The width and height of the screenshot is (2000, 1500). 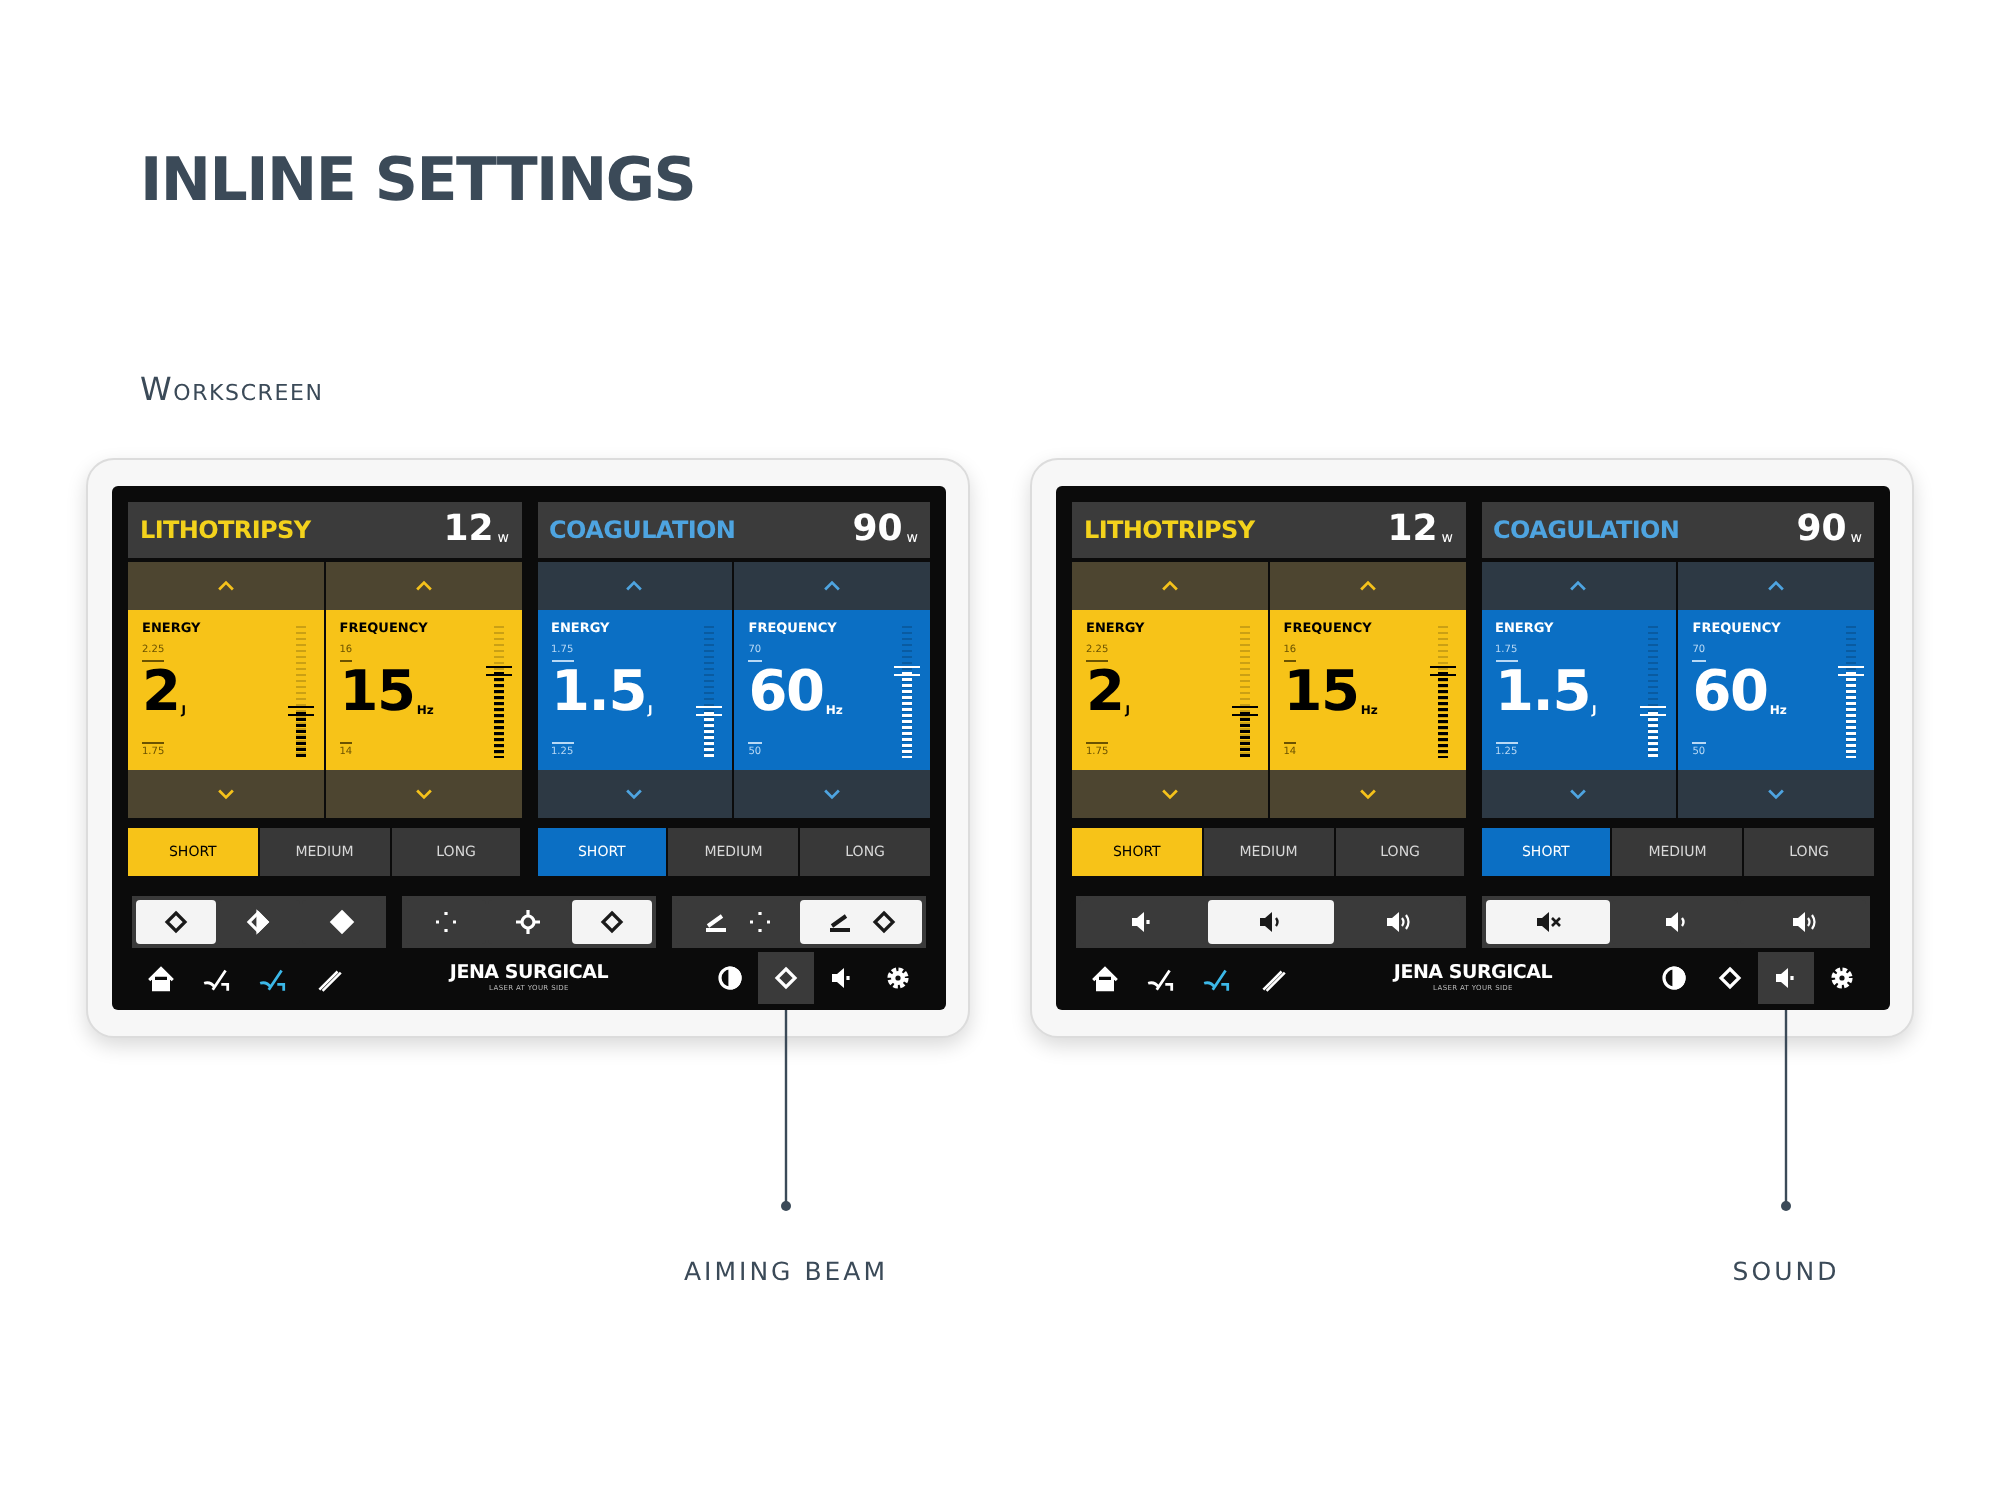 What do you see at coordinates (258, 922) in the screenshot?
I see `half-diamond-icon` at bounding box center [258, 922].